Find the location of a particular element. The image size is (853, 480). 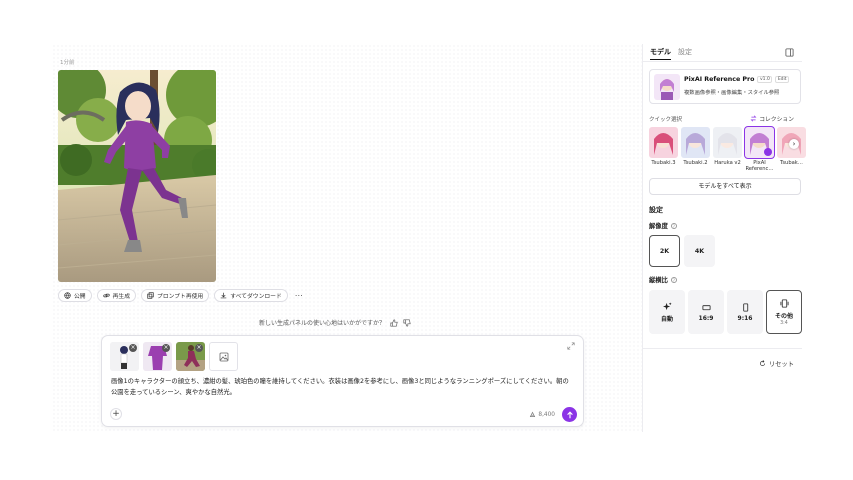

image-actions: 公開 再生成 プロンプト再使用 すべてダウンロード ⋯ is located at coordinates (180, 295).